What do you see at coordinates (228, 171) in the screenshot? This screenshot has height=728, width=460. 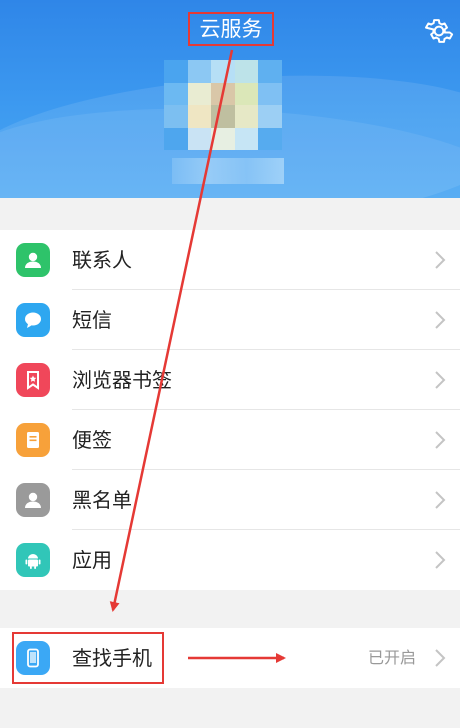 I see `username-placeholder` at bounding box center [228, 171].